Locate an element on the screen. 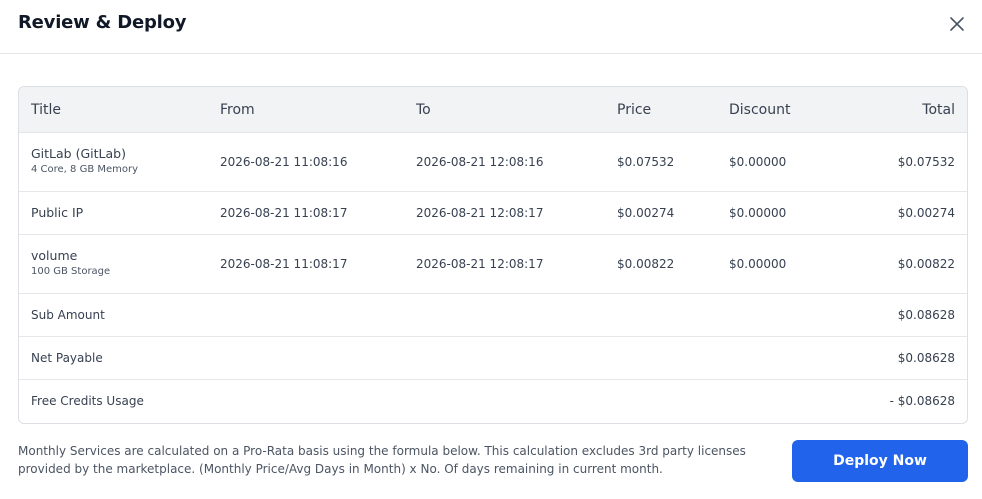 This screenshot has height=499, width=982. column-header-discount: Discount is located at coordinates (760, 110).